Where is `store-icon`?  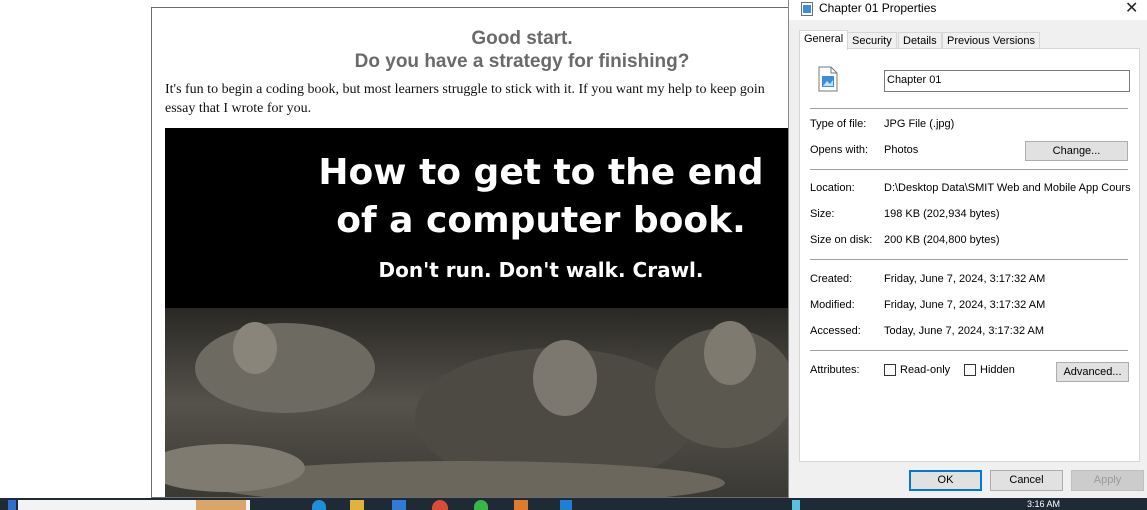
store-icon is located at coordinates (399, 505).